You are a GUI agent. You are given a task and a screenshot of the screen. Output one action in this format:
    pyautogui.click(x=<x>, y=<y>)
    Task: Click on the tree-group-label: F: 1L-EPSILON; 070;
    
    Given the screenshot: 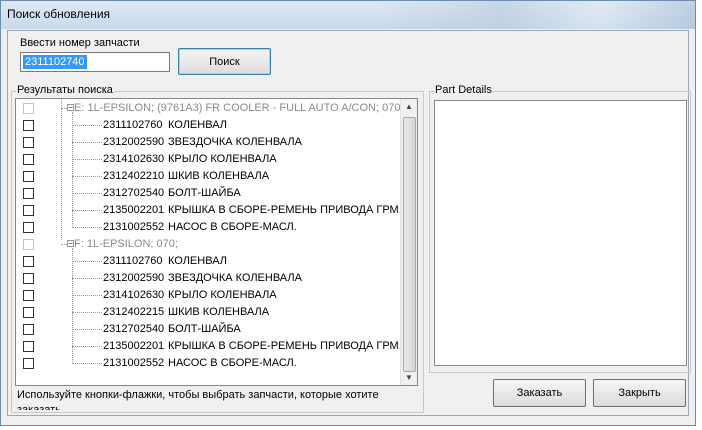 What is the action you would take?
    pyautogui.click(x=126, y=244)
    